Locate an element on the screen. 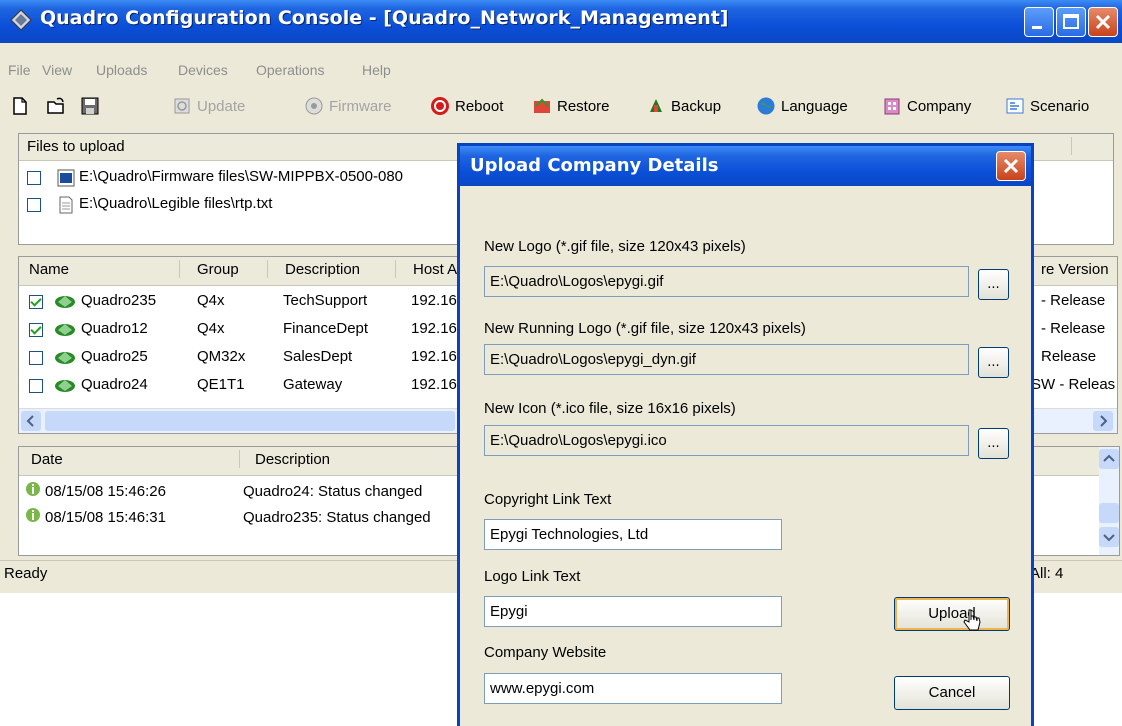  column-group: Group is located at coordinates (218, 269).